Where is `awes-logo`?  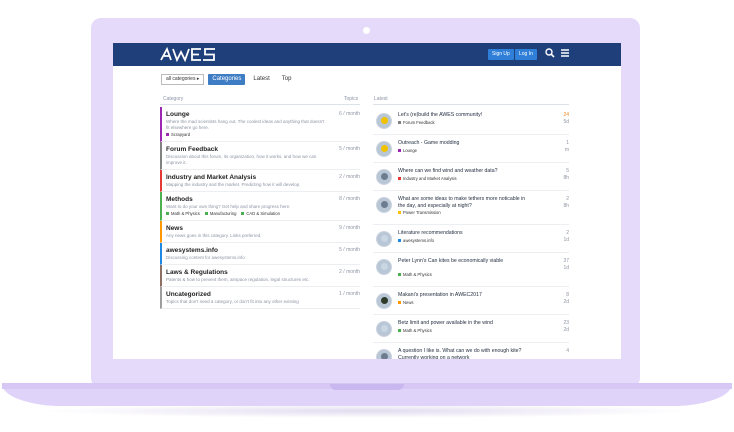 awes-logo is located at coordinates (188, 54).